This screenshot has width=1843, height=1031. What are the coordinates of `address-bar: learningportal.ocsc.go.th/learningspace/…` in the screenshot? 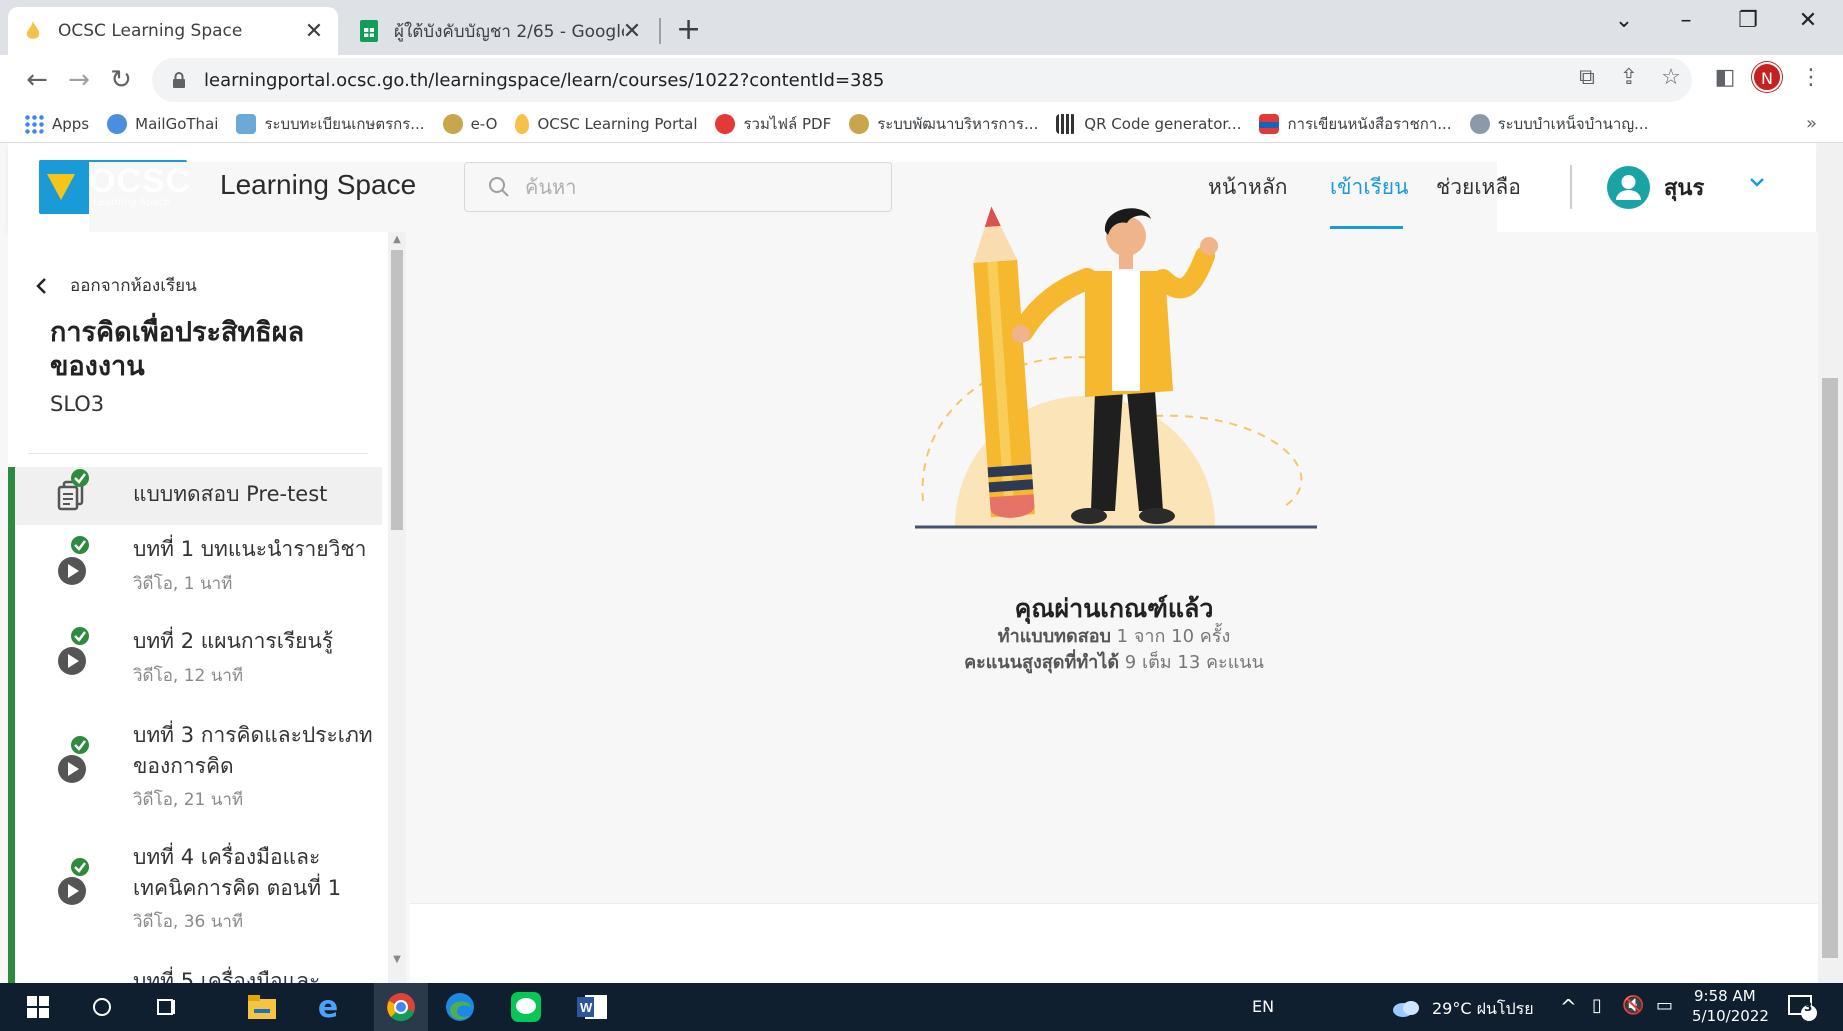 It's located at (922, 80).